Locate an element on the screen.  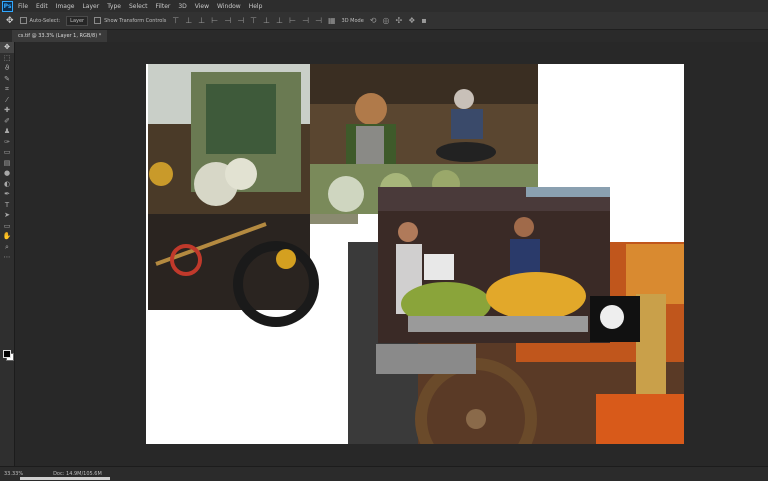
move-tool-icon: ✥ is located at coordinates (10, 21).